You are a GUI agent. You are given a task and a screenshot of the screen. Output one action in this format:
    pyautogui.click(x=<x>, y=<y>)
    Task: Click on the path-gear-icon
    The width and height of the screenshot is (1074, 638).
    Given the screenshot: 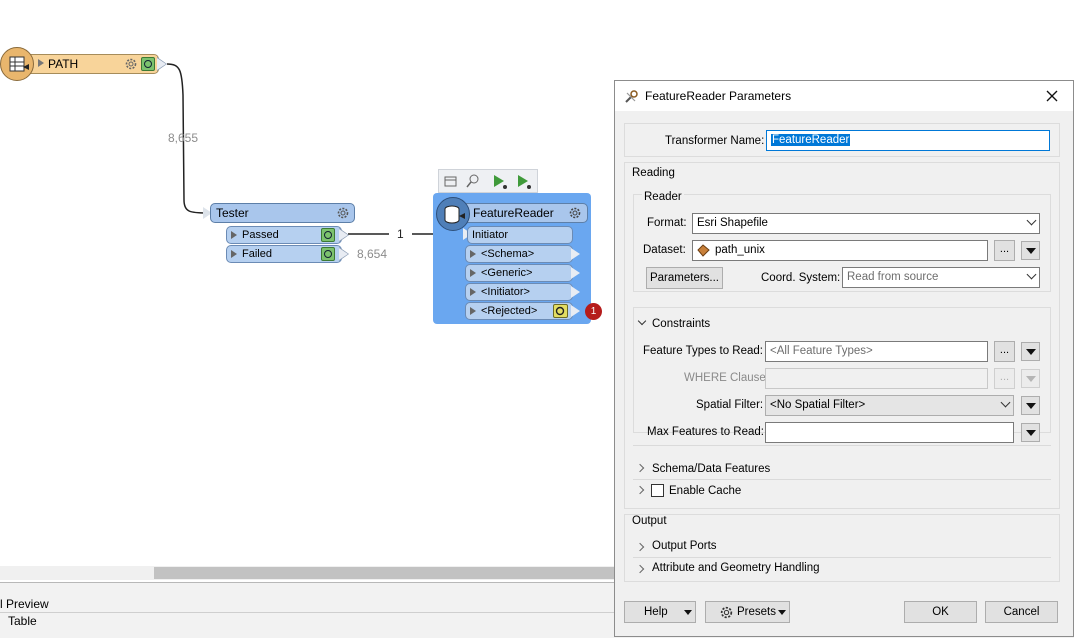 What is the action you would take?
    pyautogui.click(x=131, y=64)
    